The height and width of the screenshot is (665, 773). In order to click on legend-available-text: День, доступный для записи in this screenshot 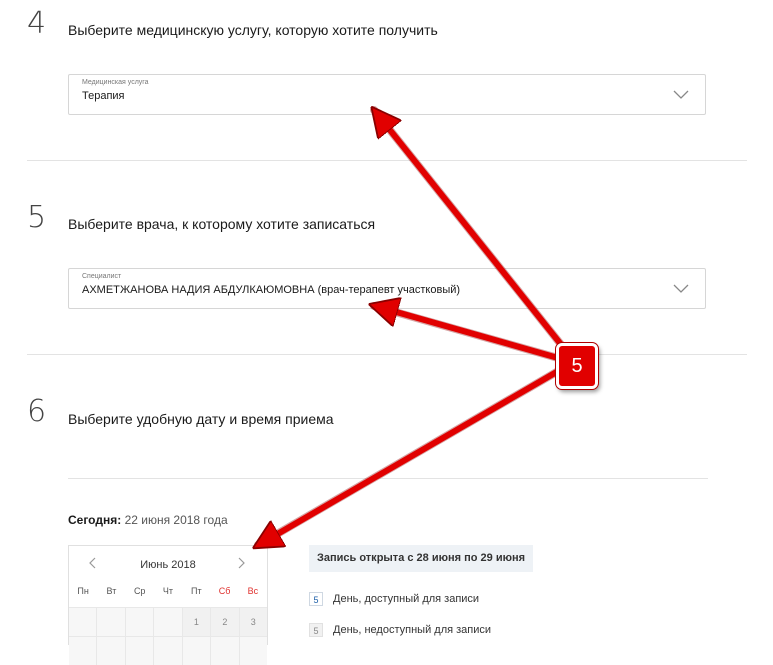, I will do `click(406, 599)`.